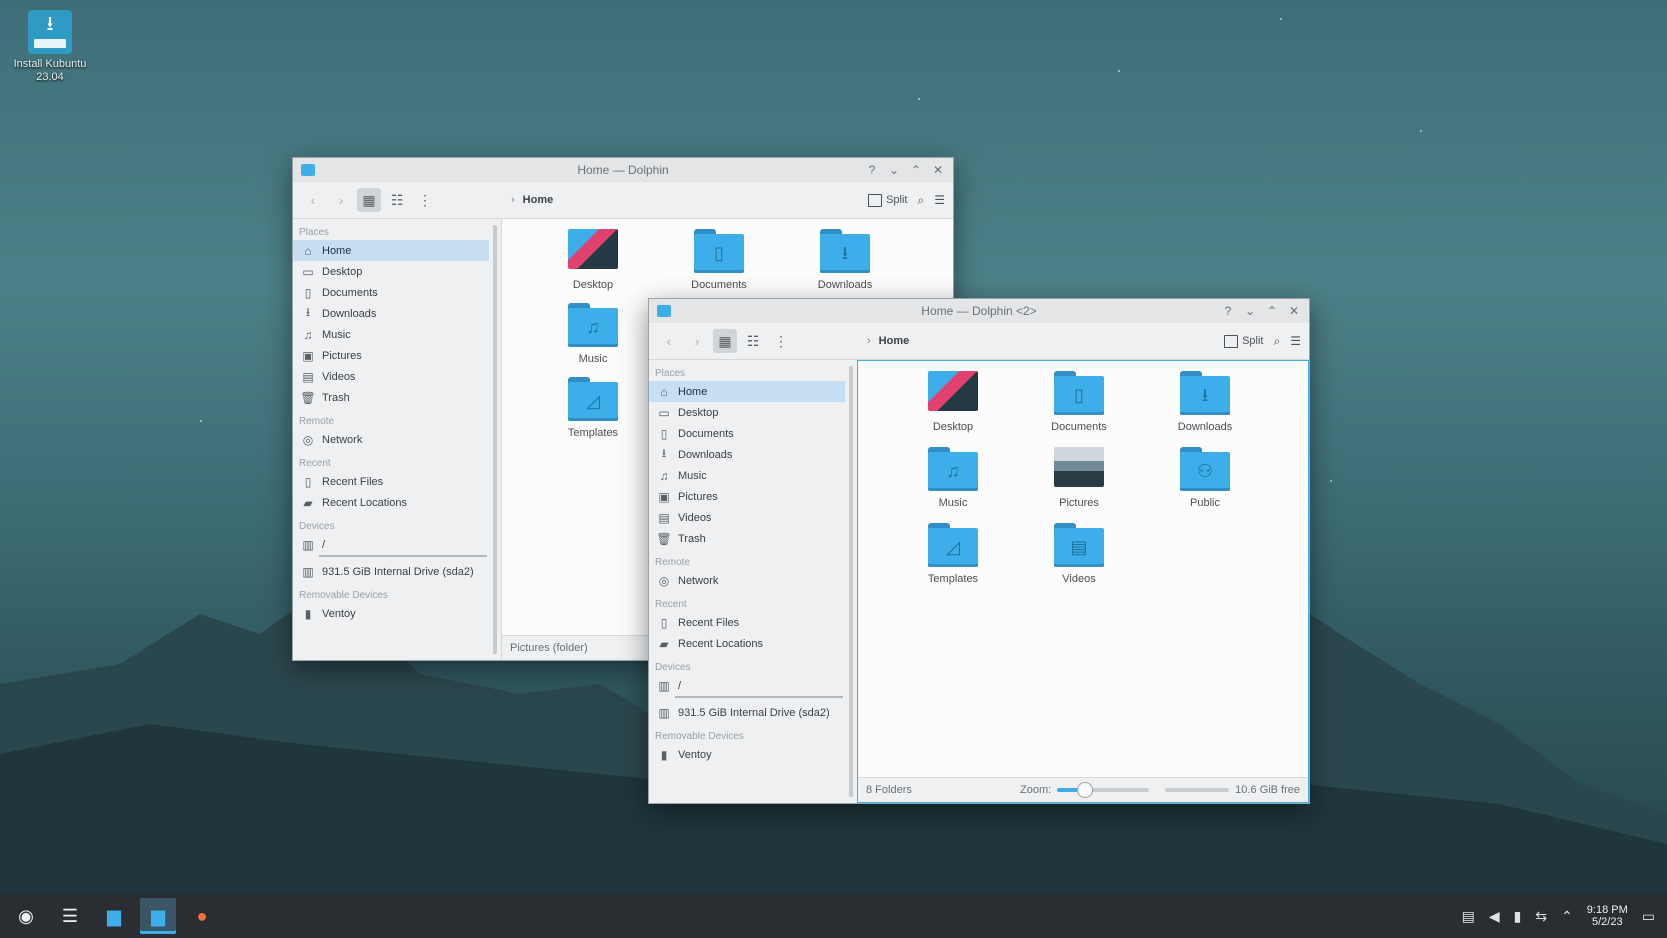 The width and height of the screenshot is (1667, 938). Describe the element at coordinates (26, 916) in the screenshot. I see `application-launcher-icon: ◉` at that location.